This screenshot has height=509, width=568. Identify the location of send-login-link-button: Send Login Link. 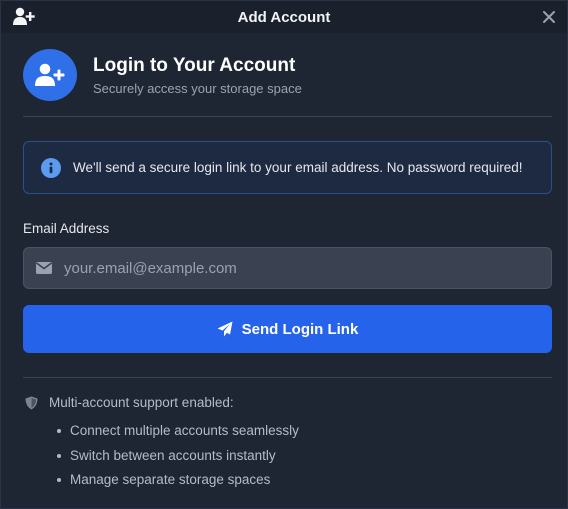
(287, 329).